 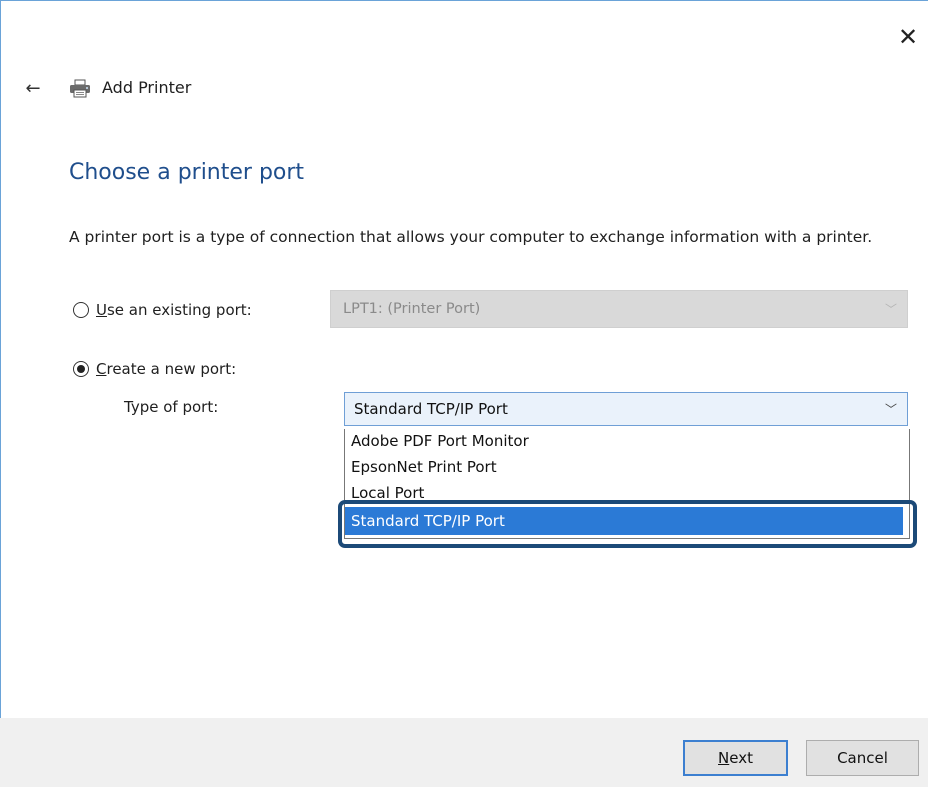 I want to click on option-standard-tcp-ip-port: Standard TCP/IP Port, so click(x=624, y=521).